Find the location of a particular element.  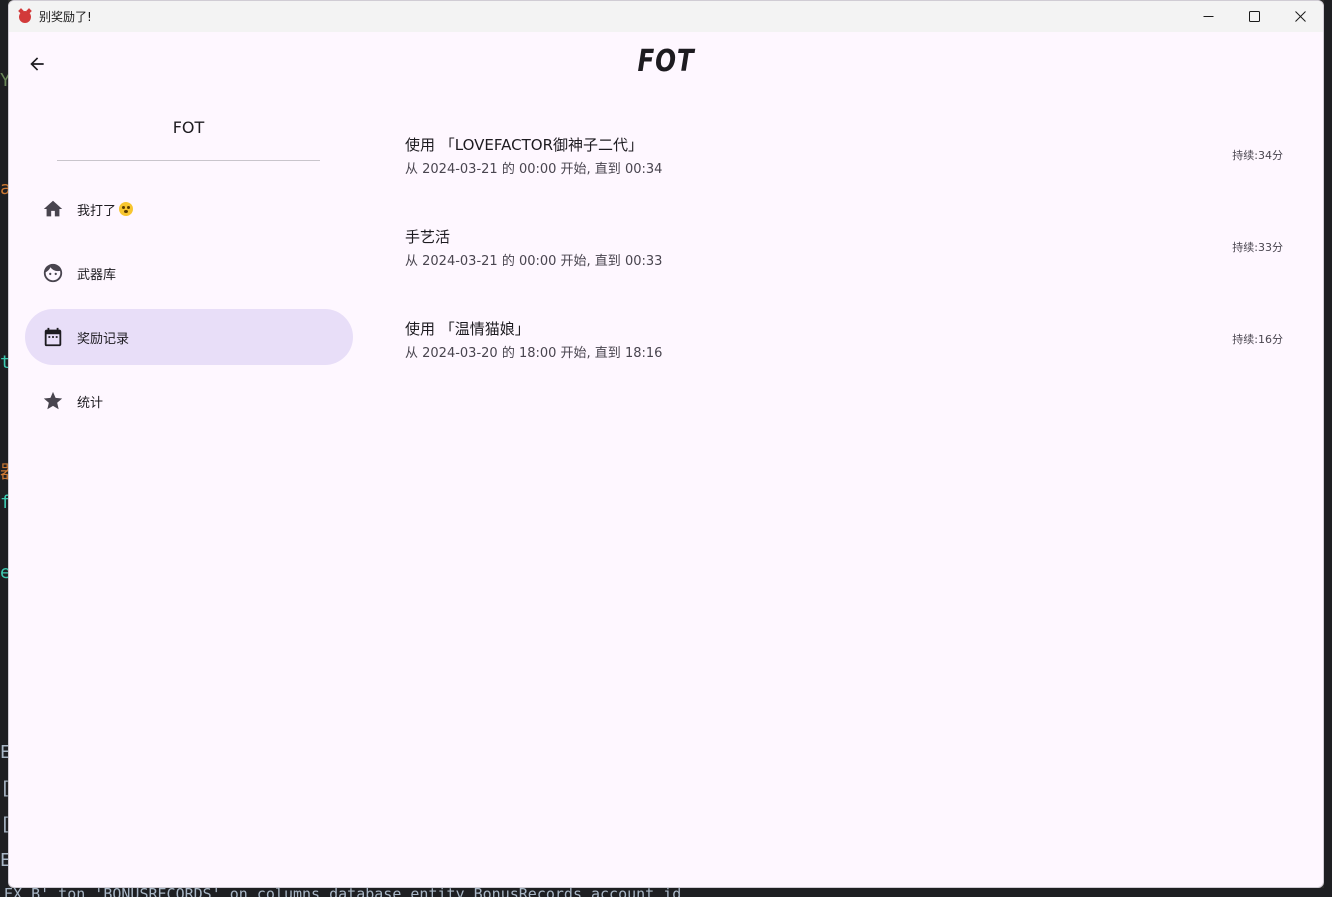

window-controls is located at coordinates (1254, 16).